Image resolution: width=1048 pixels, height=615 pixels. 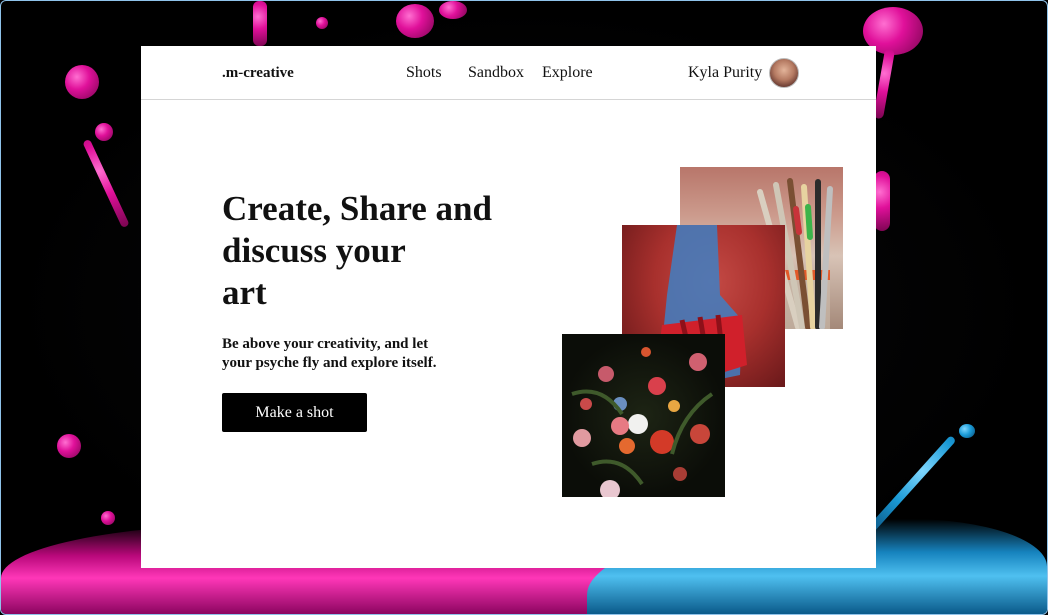 What do you see at coordinates (784, 73) in the screenshot?
I see `user-avatar` at bounding box center [784, 73].